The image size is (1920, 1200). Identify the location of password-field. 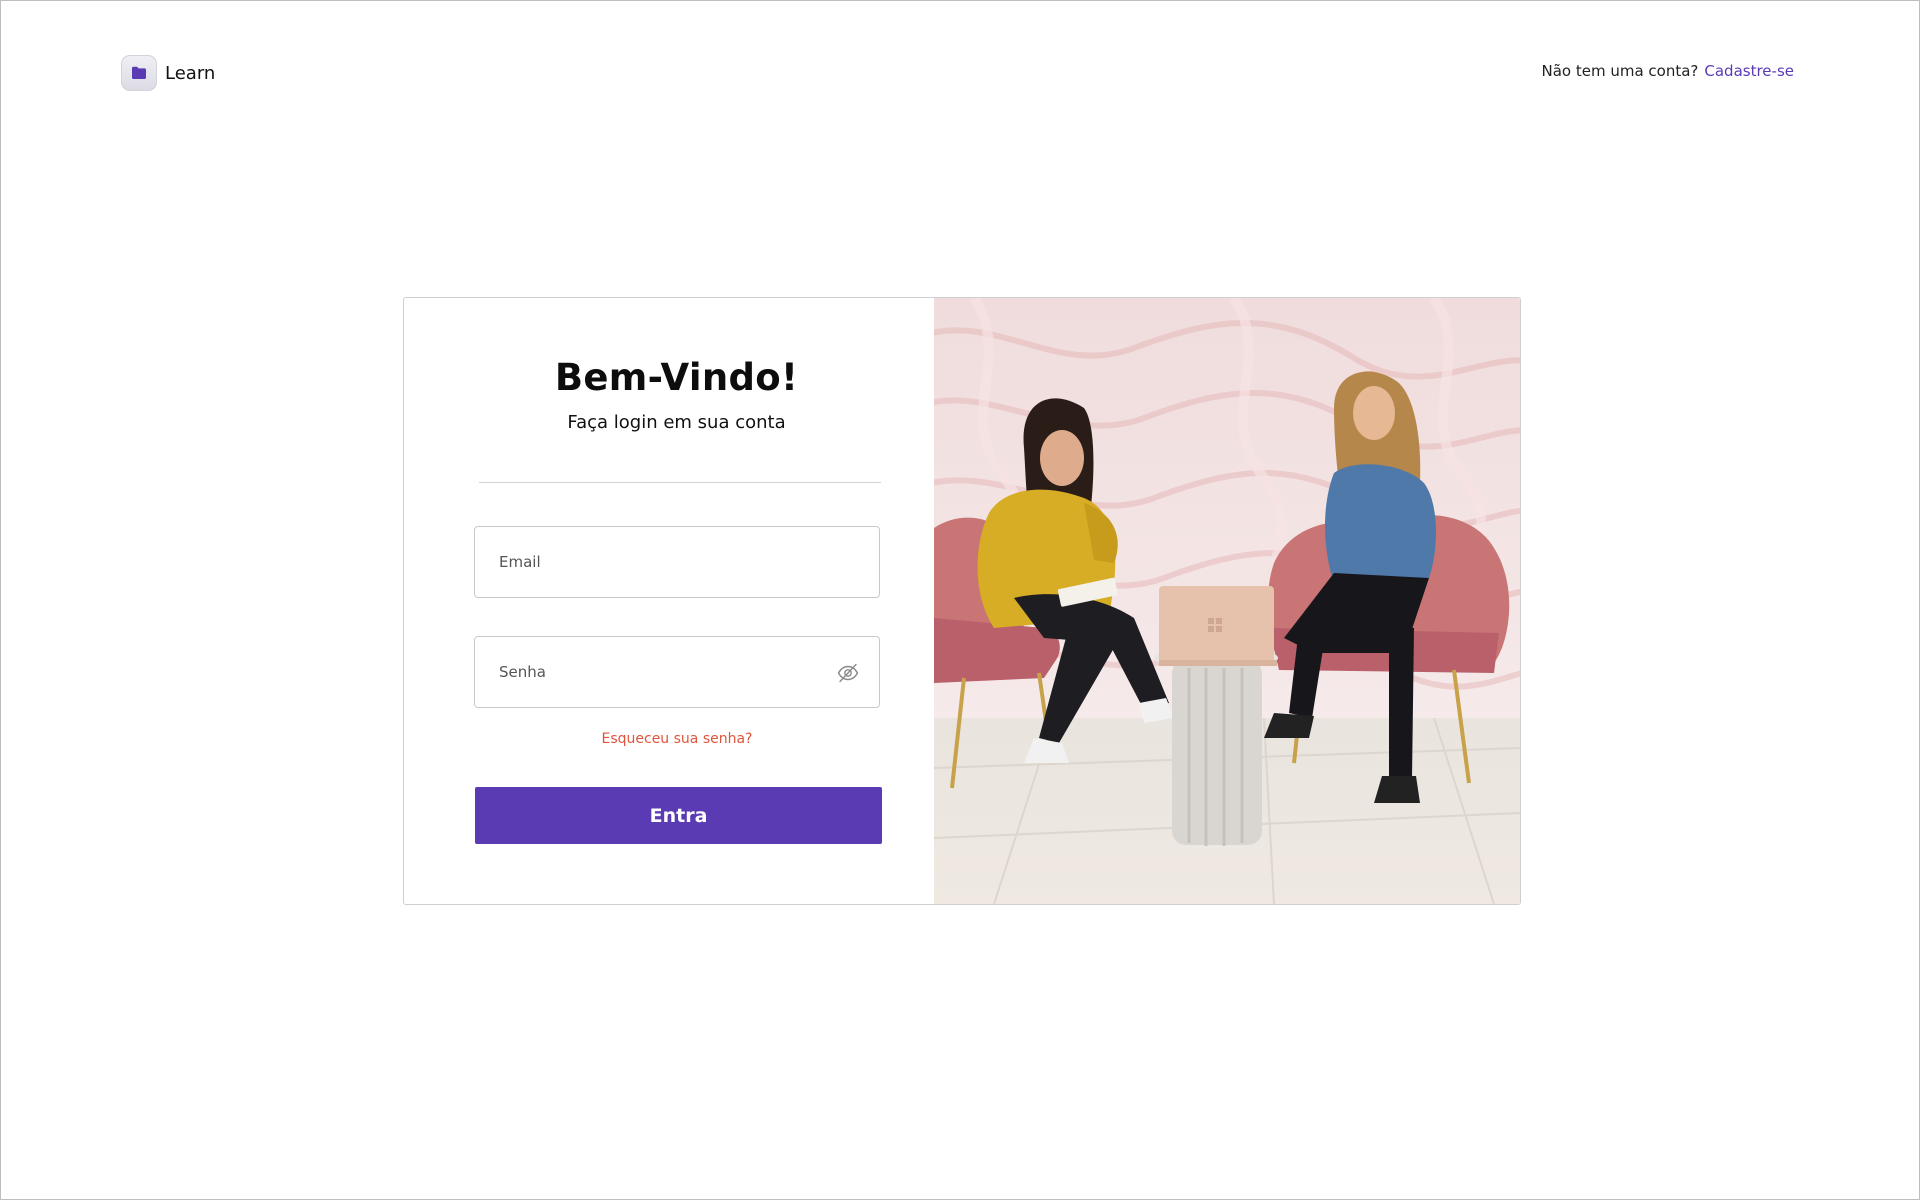
(677, 672).